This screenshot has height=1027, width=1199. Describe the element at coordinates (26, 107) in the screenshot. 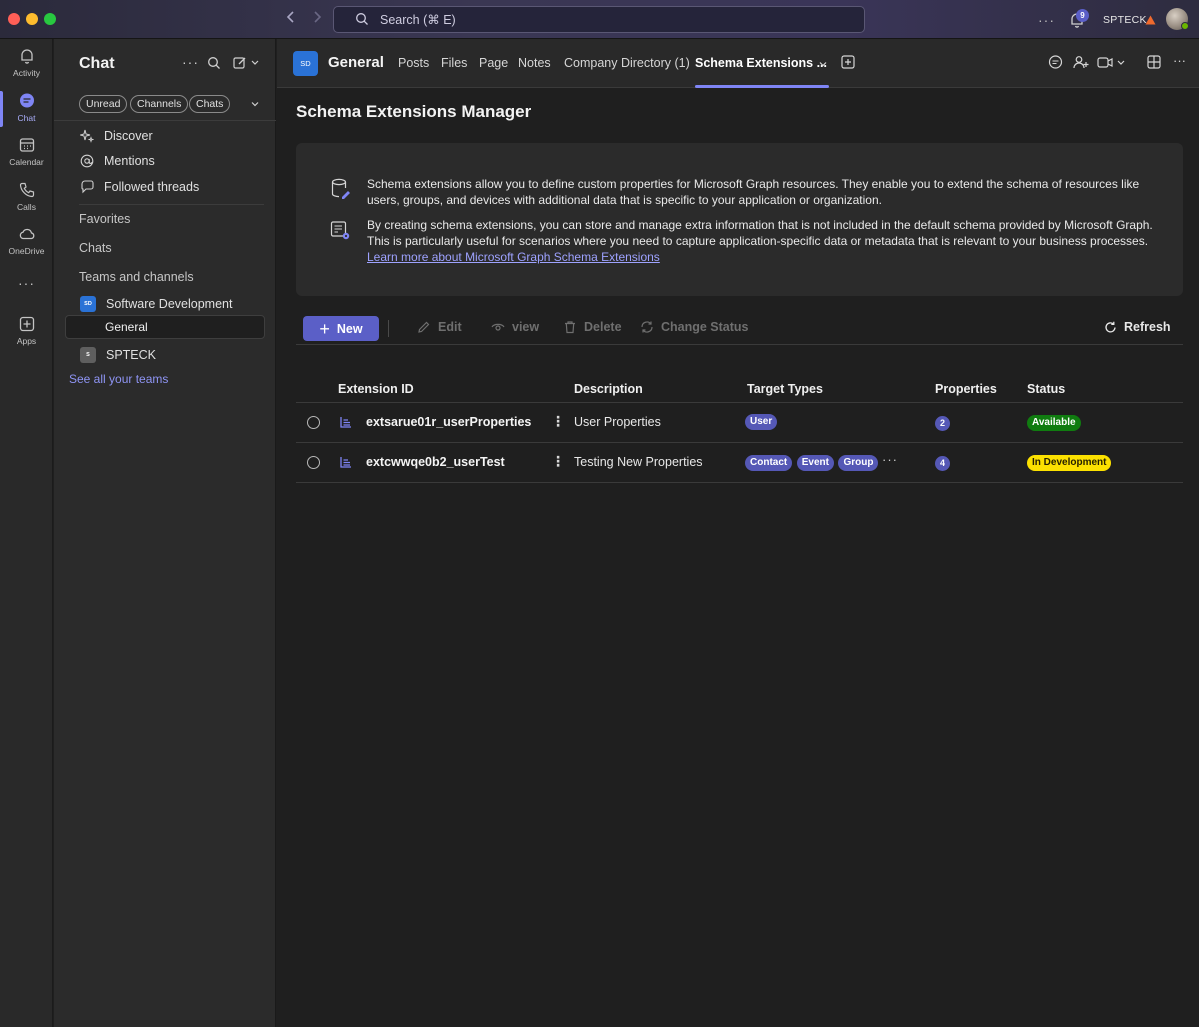

I see `rail-chat: Chat` at that location.